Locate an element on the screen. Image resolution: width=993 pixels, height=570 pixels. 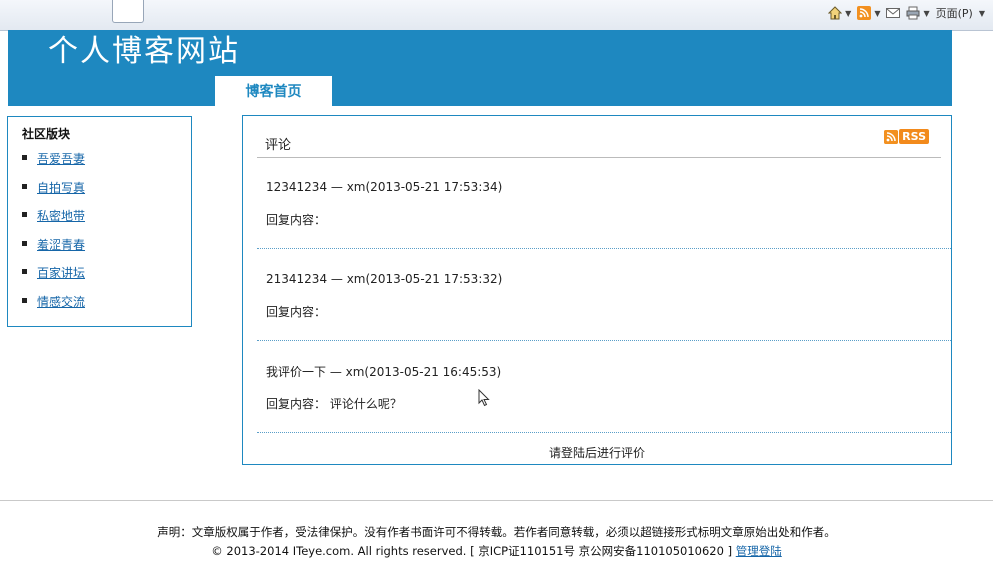
sidebar-title: 社区版块 is located at coordinates (46, 134).